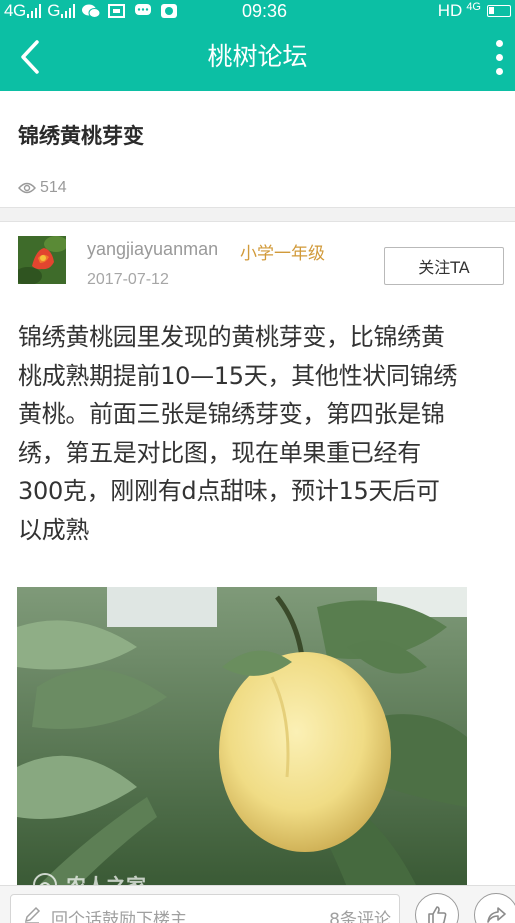 The image size is (515, 923). I want to click on author-name: yangjiayuanman, so click(152, 249).